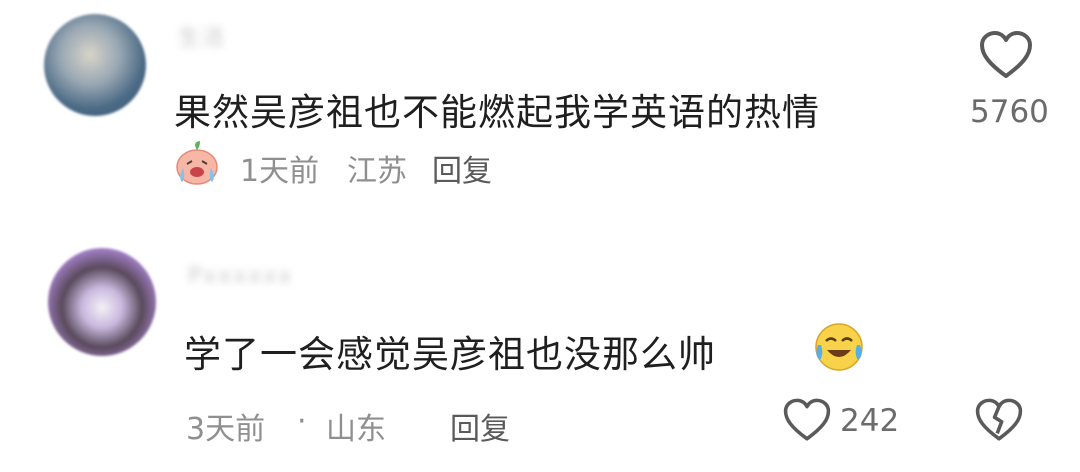  What do you see at coordinates (240, 276) in the screenshot?
I see `comment-username: Pxxxxxx` at bounding box center [240, 276].